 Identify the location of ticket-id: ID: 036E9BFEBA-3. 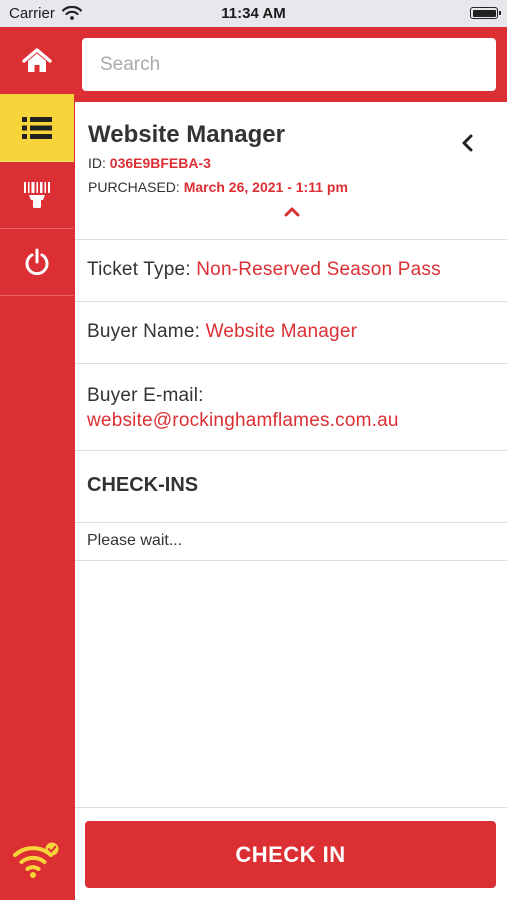
(149, 163).